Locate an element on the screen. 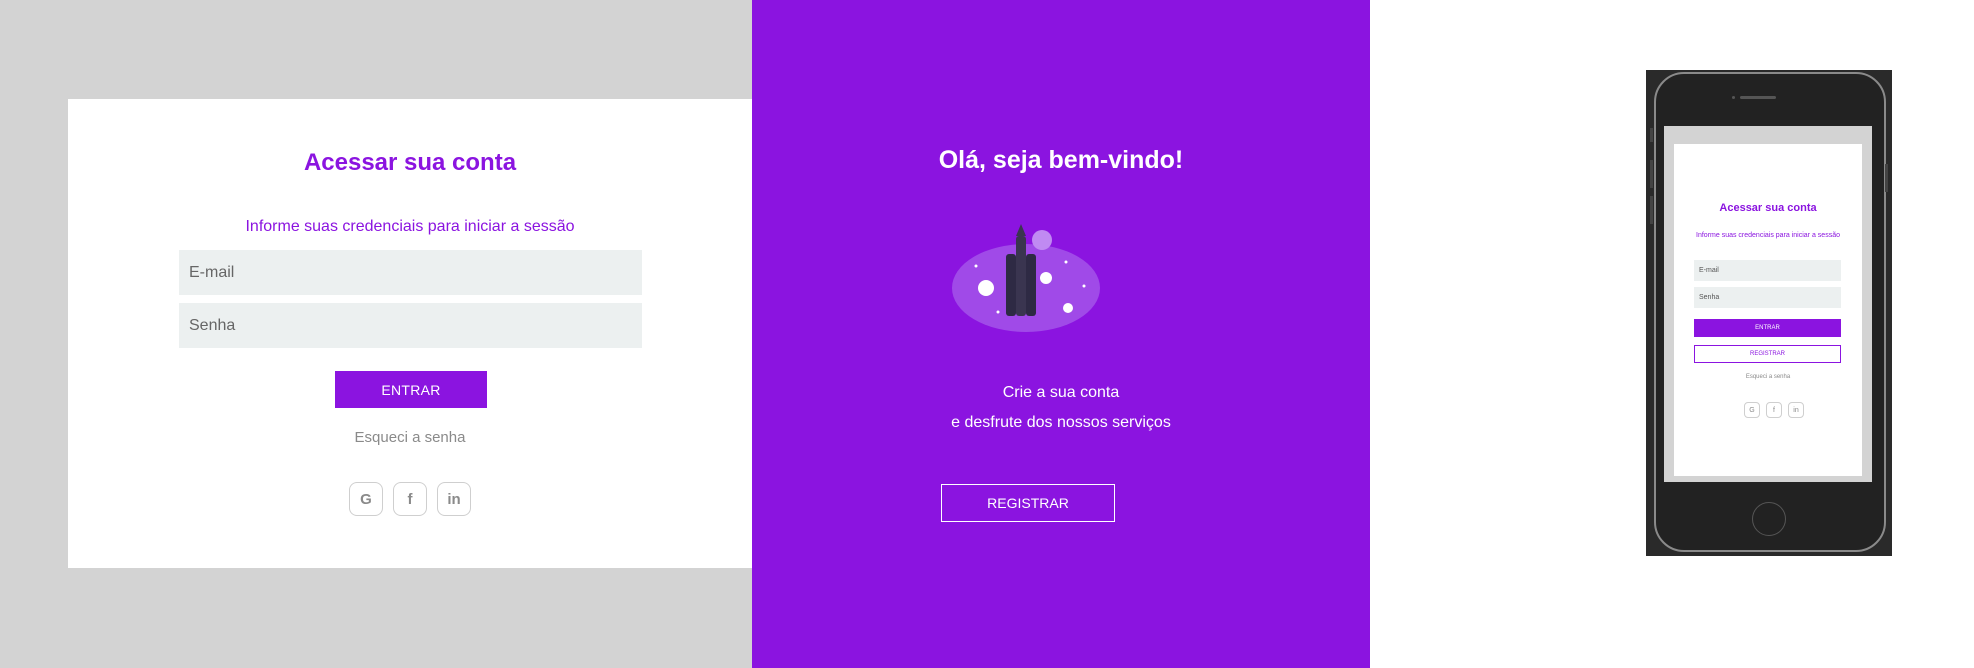 The width and height of the screenshot is (1974, 668). speaker-icon is located at coordinates (1758, 97).